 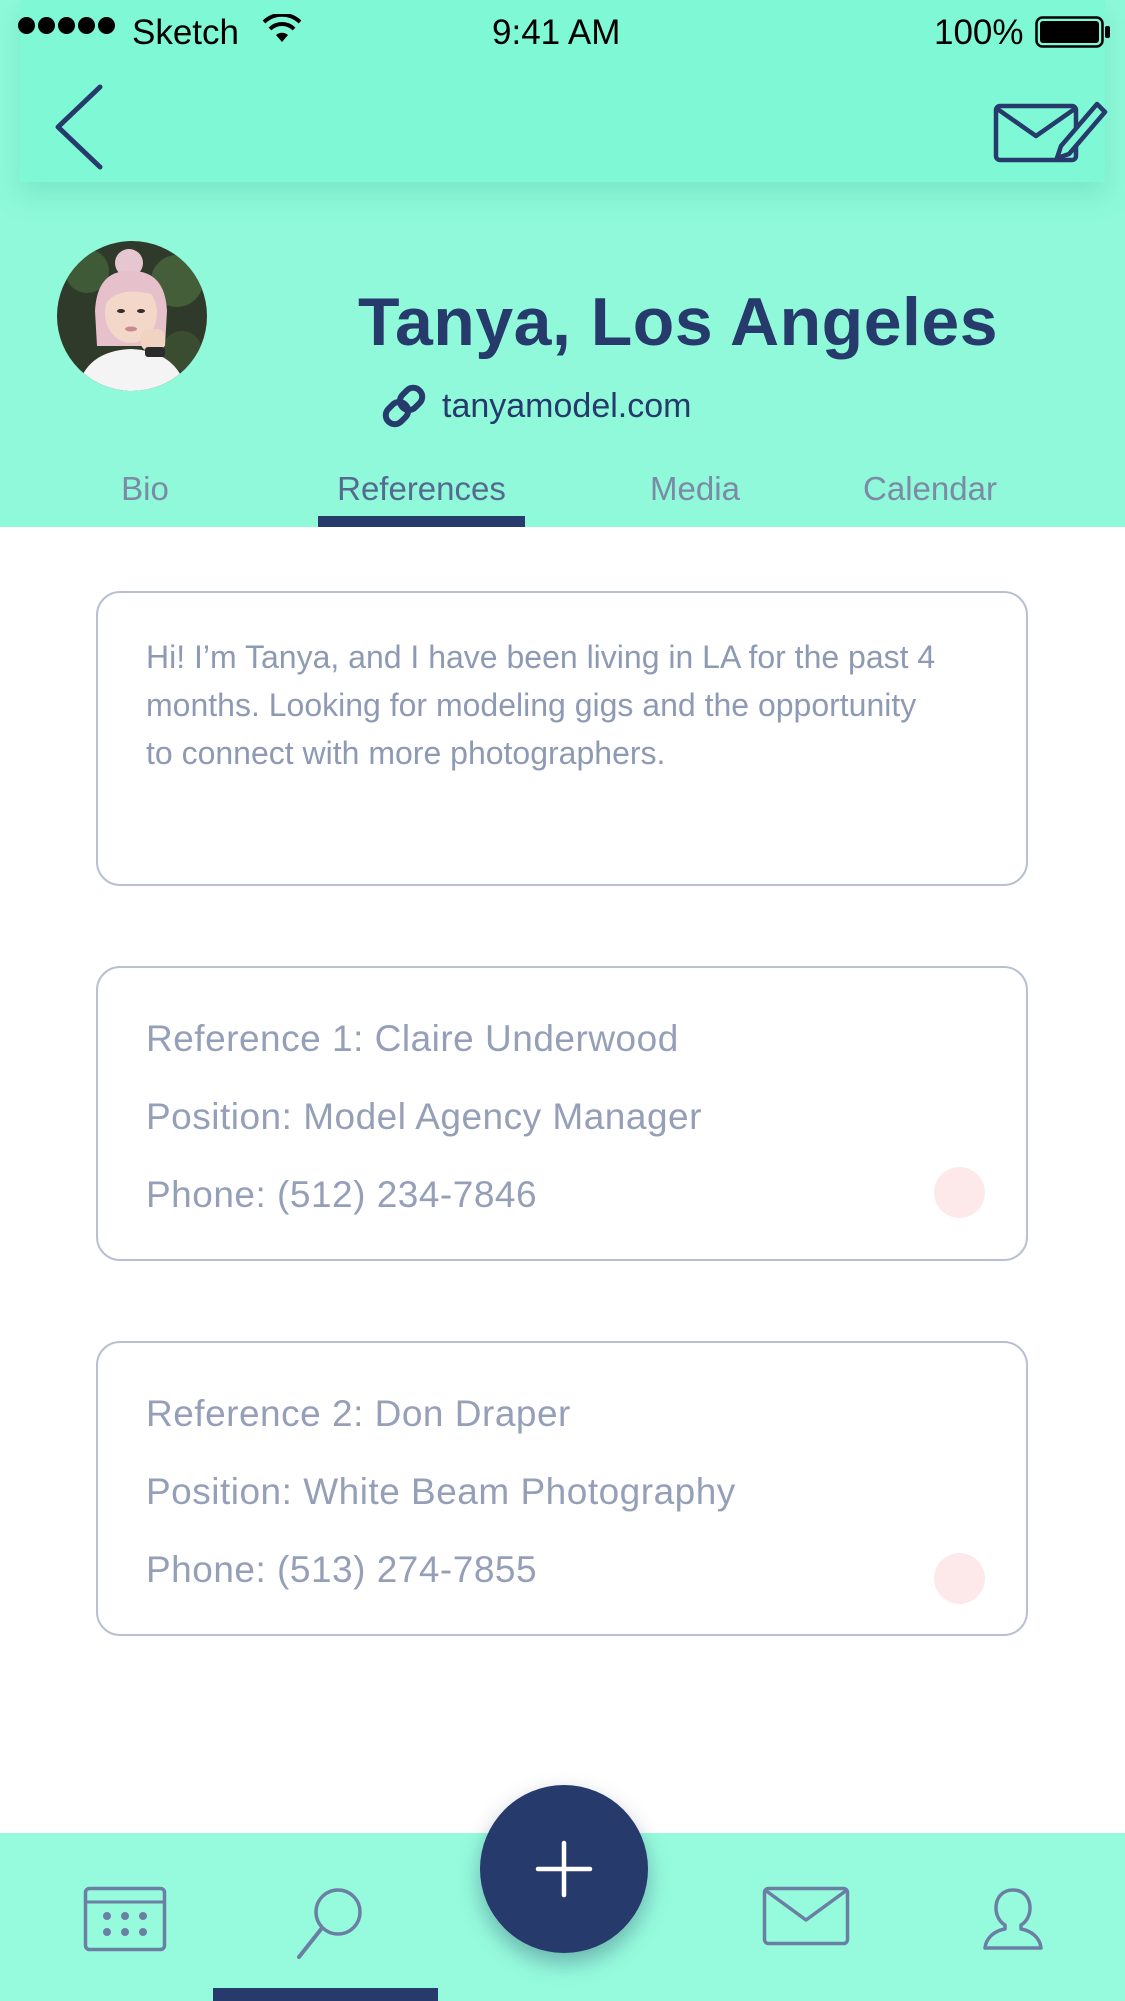 I want to click on back-button, so click(x=80, y=127).